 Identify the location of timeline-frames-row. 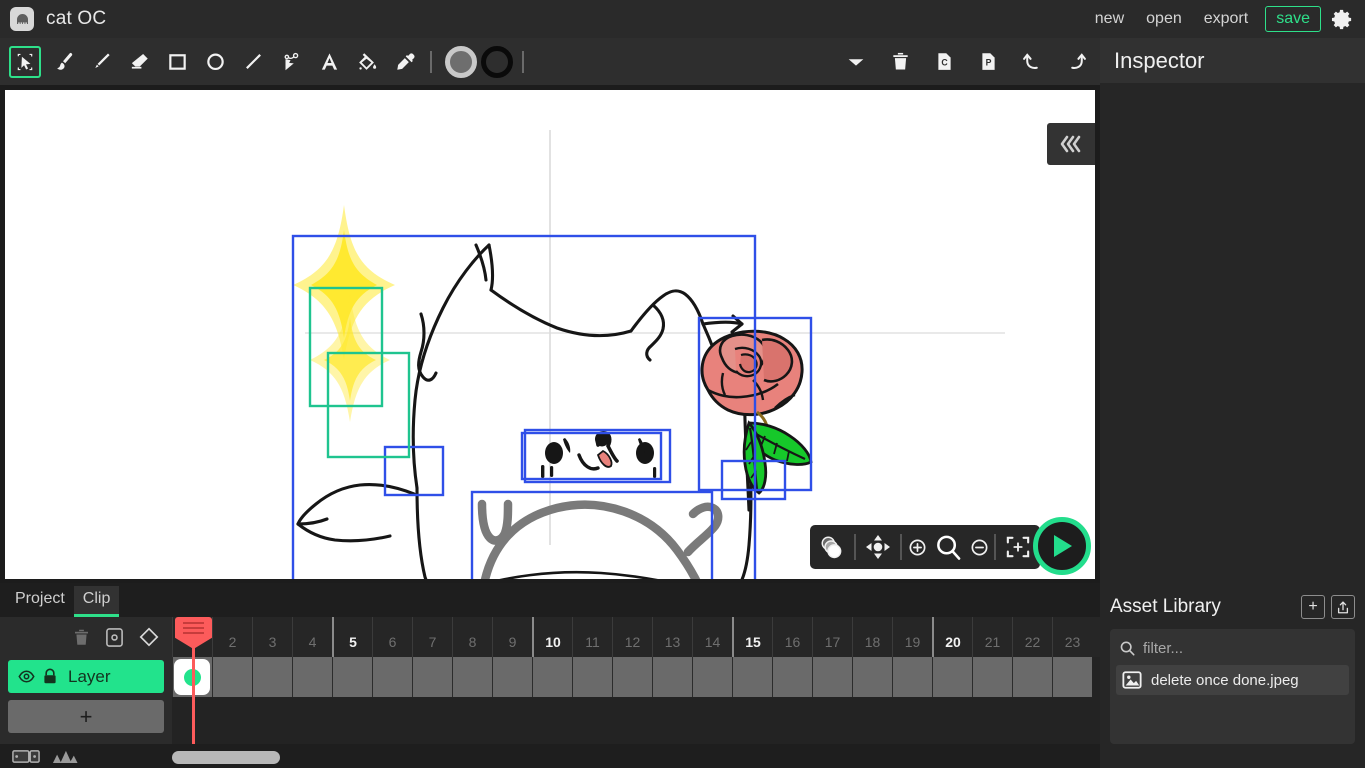
(636, 677).